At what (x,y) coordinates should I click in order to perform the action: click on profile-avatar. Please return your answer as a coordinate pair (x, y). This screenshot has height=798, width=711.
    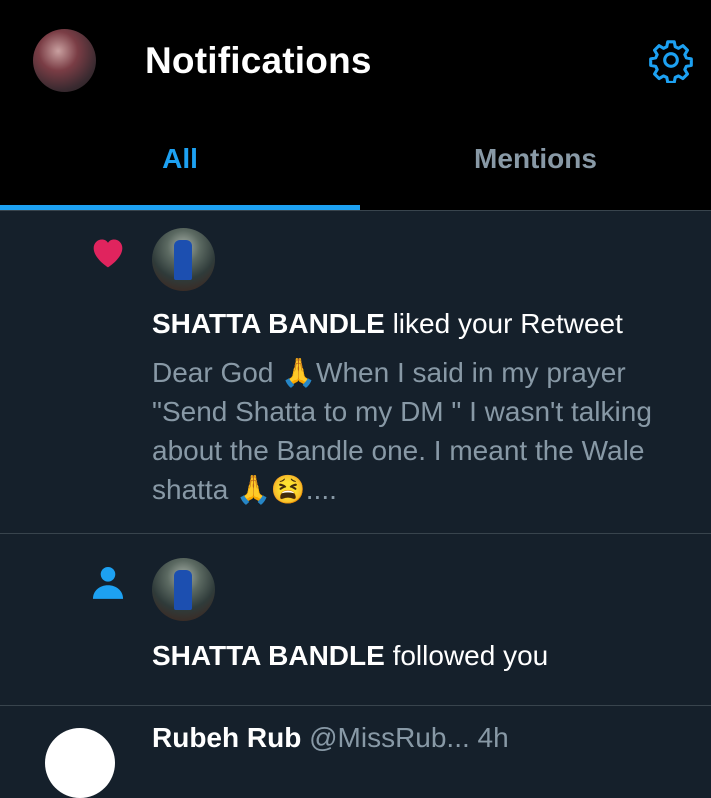
    Looking at the image, I should click on (64, 60).